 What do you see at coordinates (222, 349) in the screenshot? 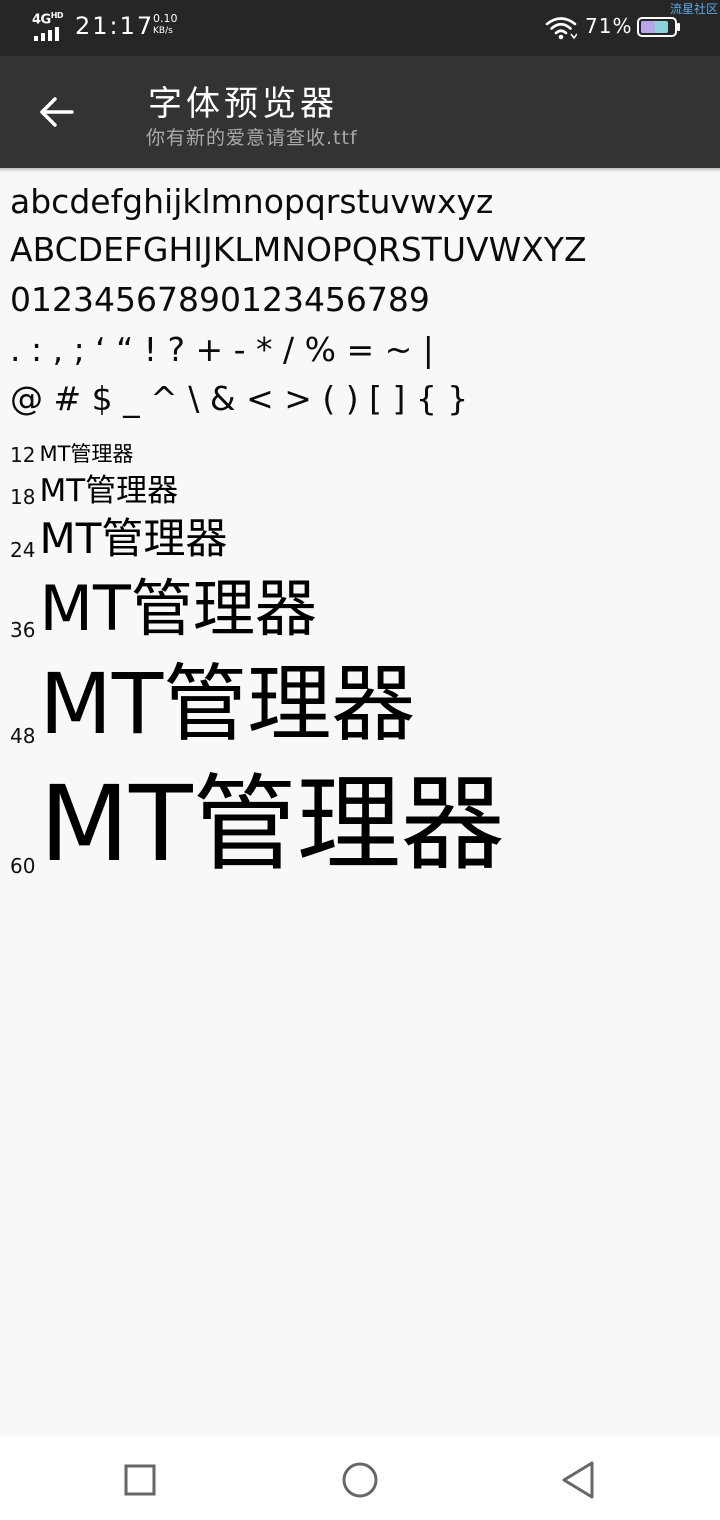
I see `sample-punctuation: . : , ; ‘ “ ! ? + - * / % = ~ |` at bounding box center [222, 349].